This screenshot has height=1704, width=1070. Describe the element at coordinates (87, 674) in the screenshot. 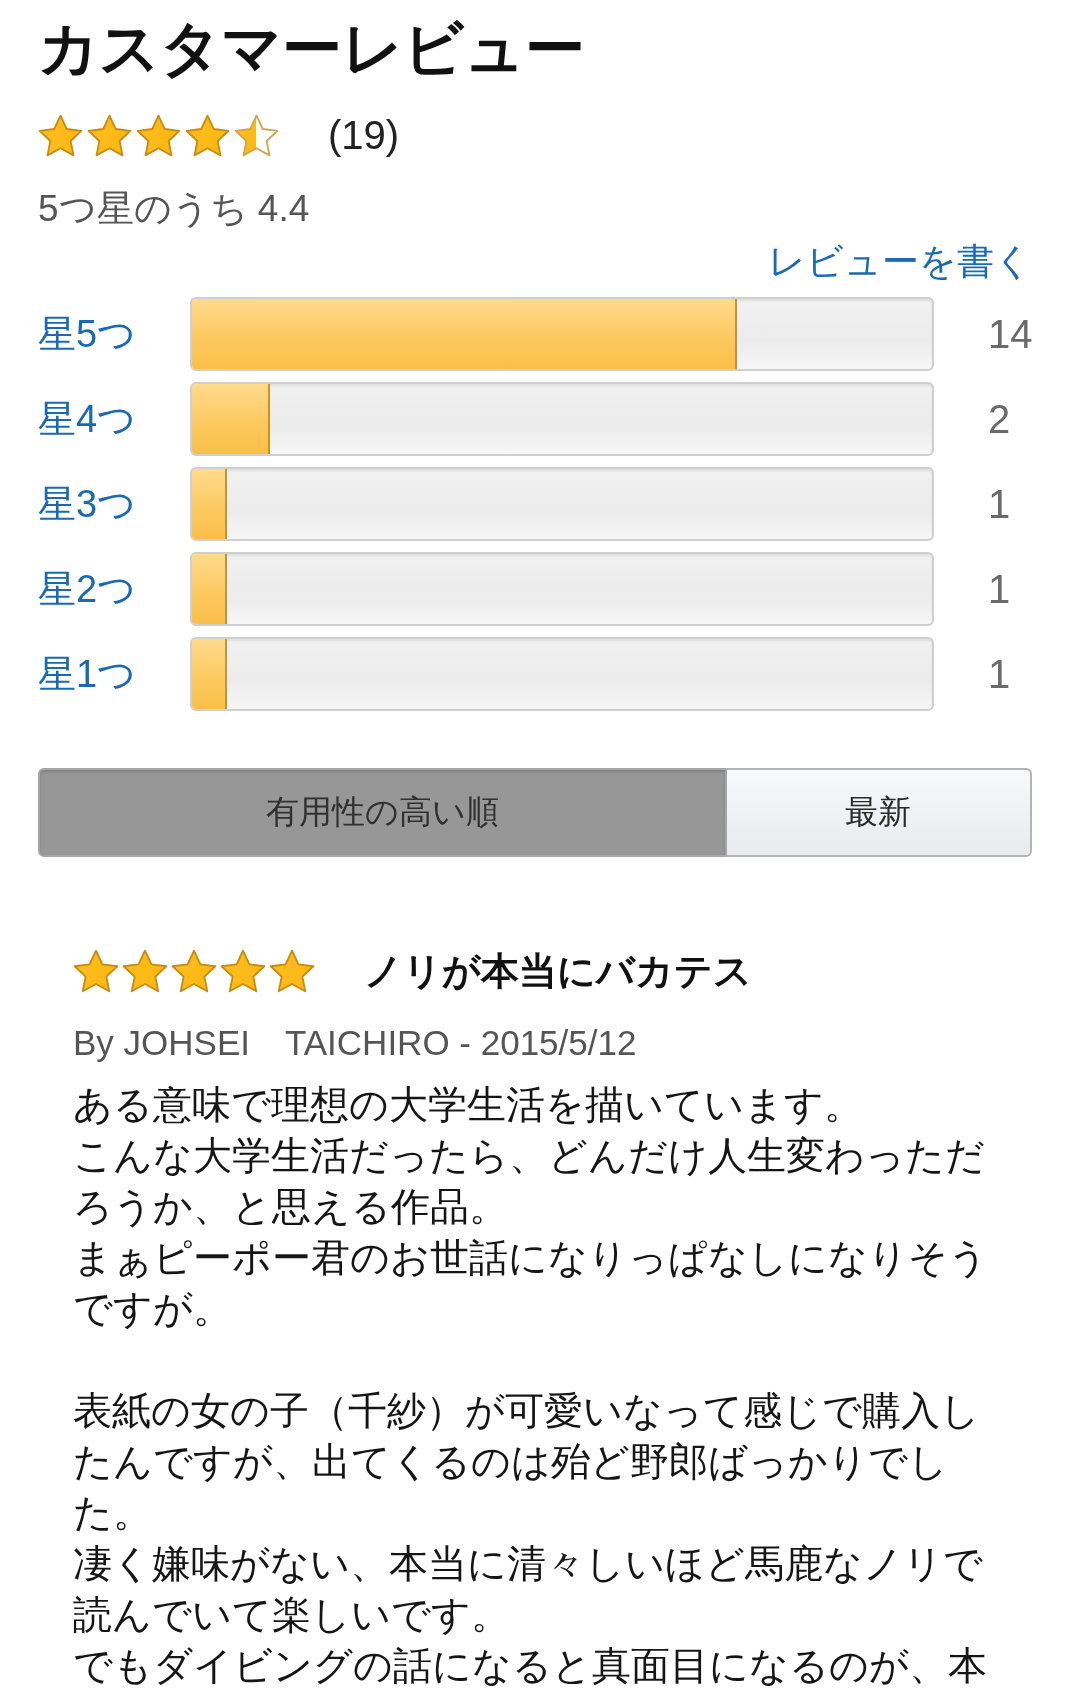

I see `star-filter-link: 星1つ` at that location.